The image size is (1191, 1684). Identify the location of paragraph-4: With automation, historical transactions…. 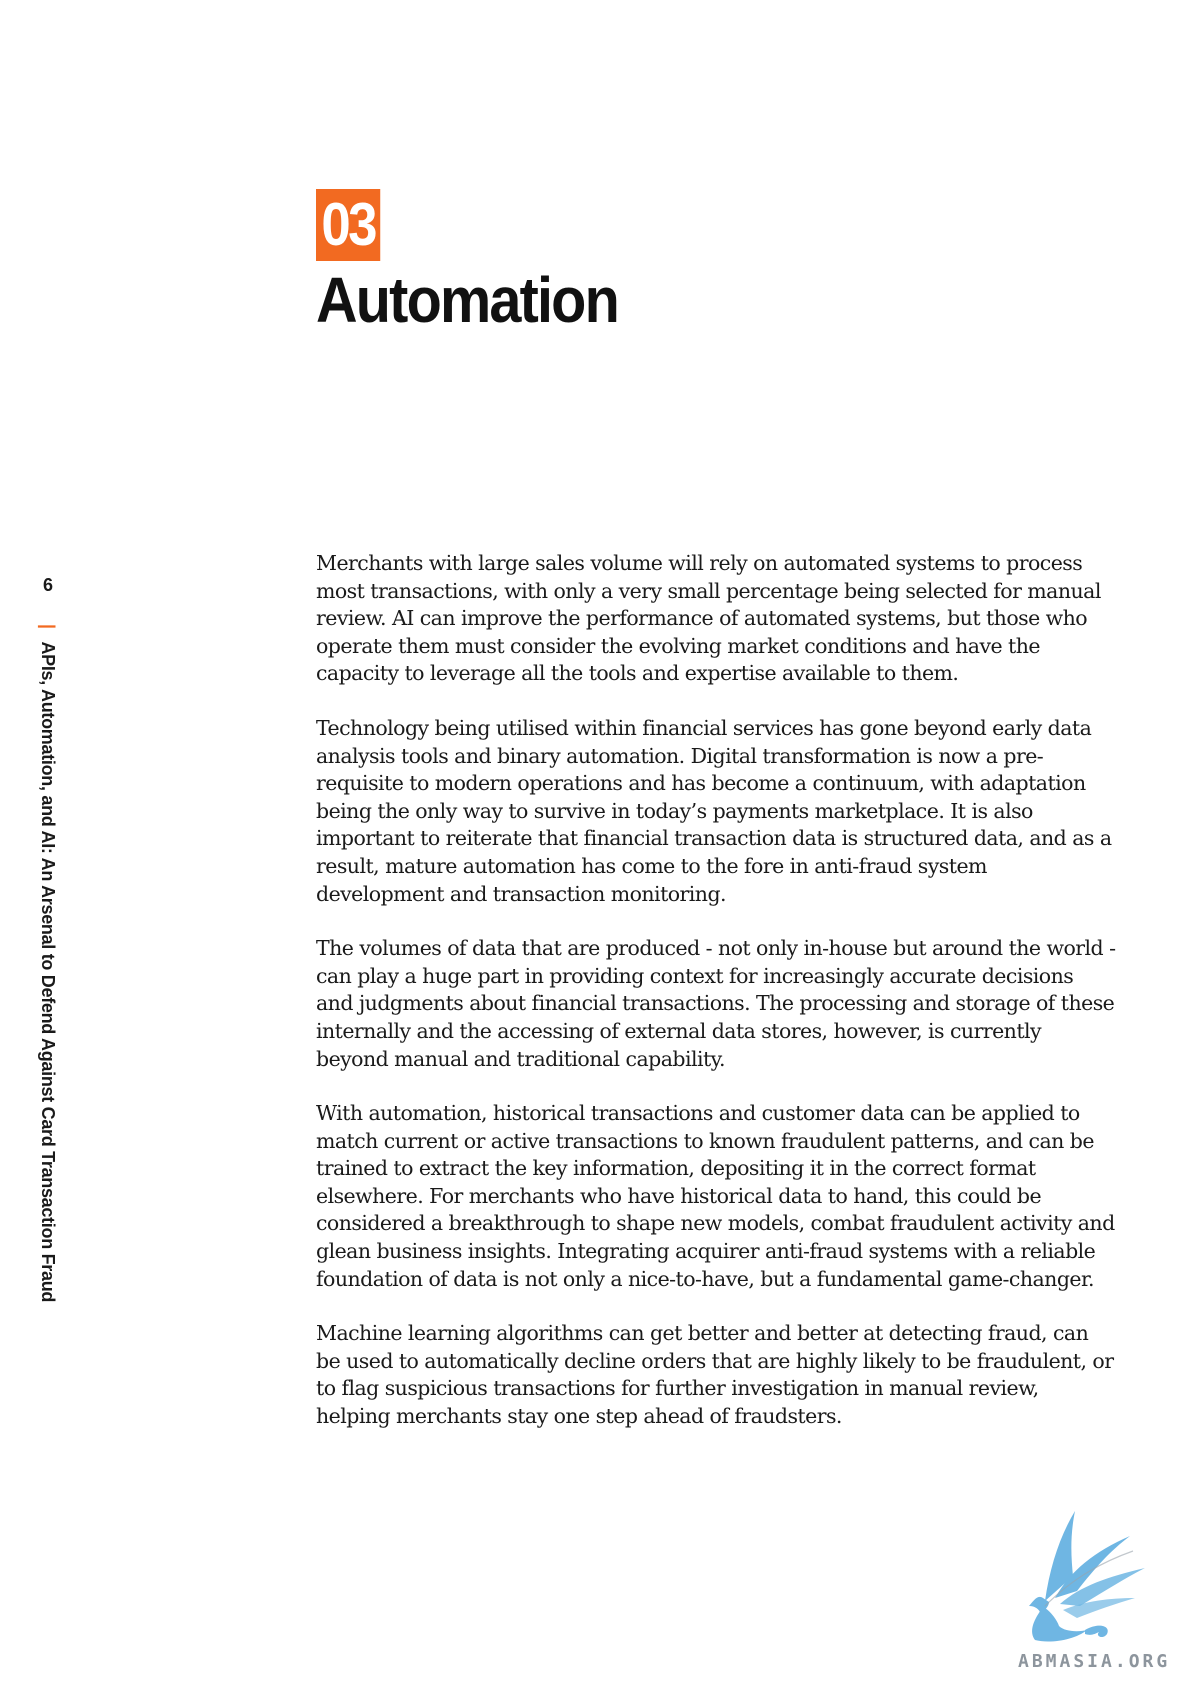
(715, 1196).